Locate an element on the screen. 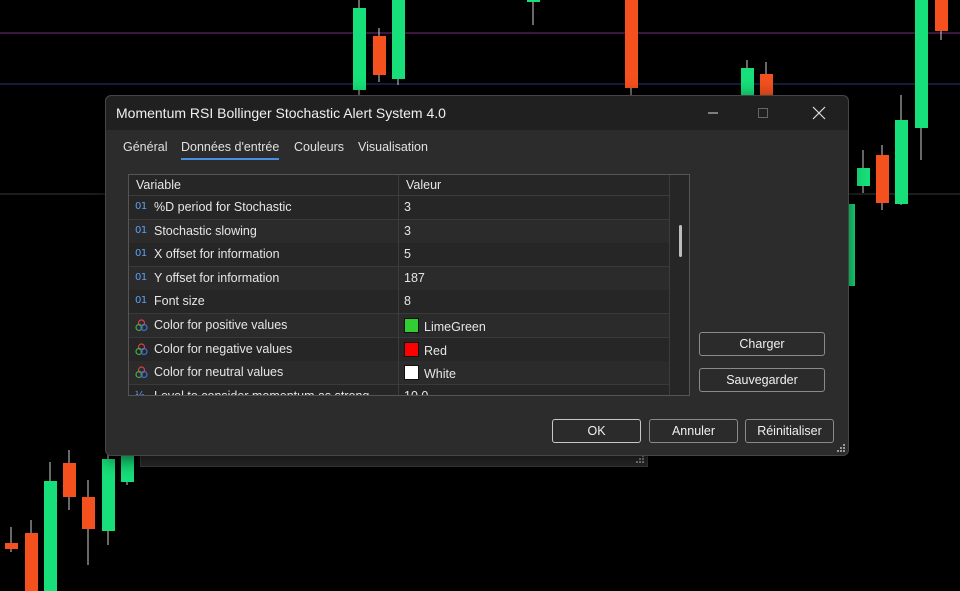 This screenshot has height=591, width=960. input-row: Color for neutral values White is located at coordinates (399, 373).